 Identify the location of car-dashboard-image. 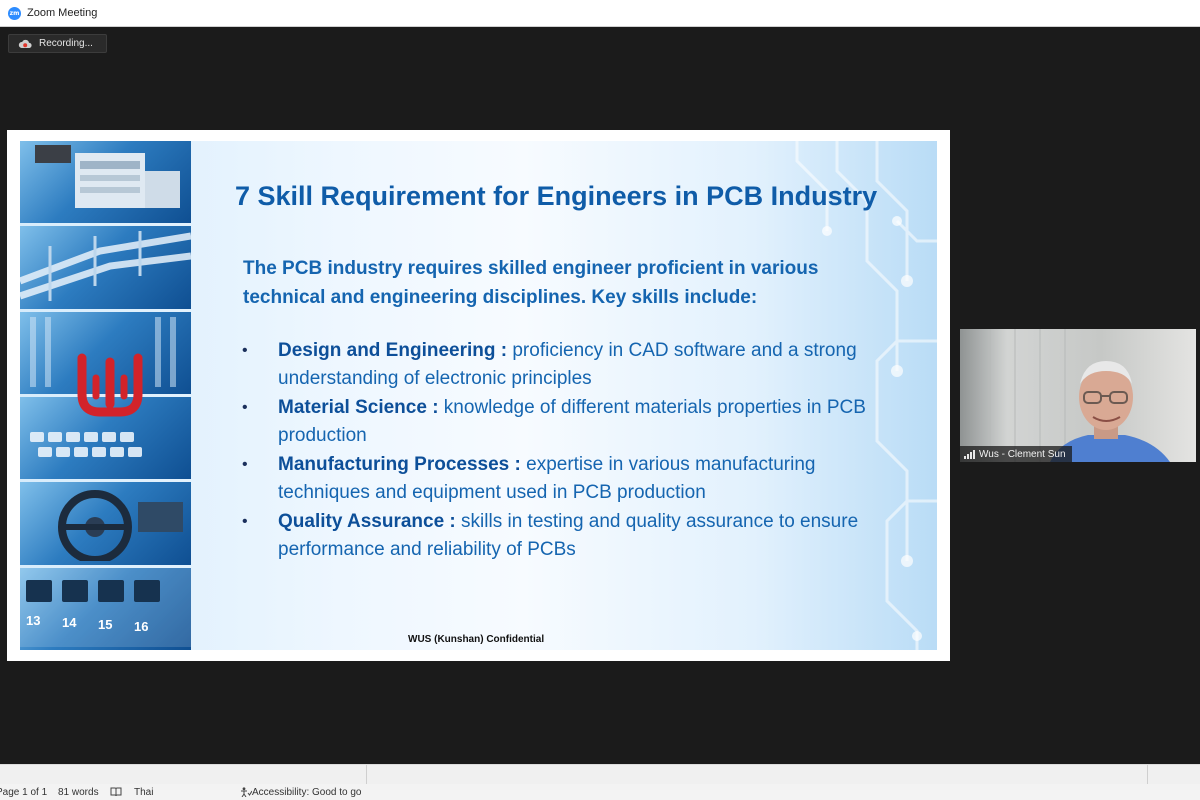
(105, 523).